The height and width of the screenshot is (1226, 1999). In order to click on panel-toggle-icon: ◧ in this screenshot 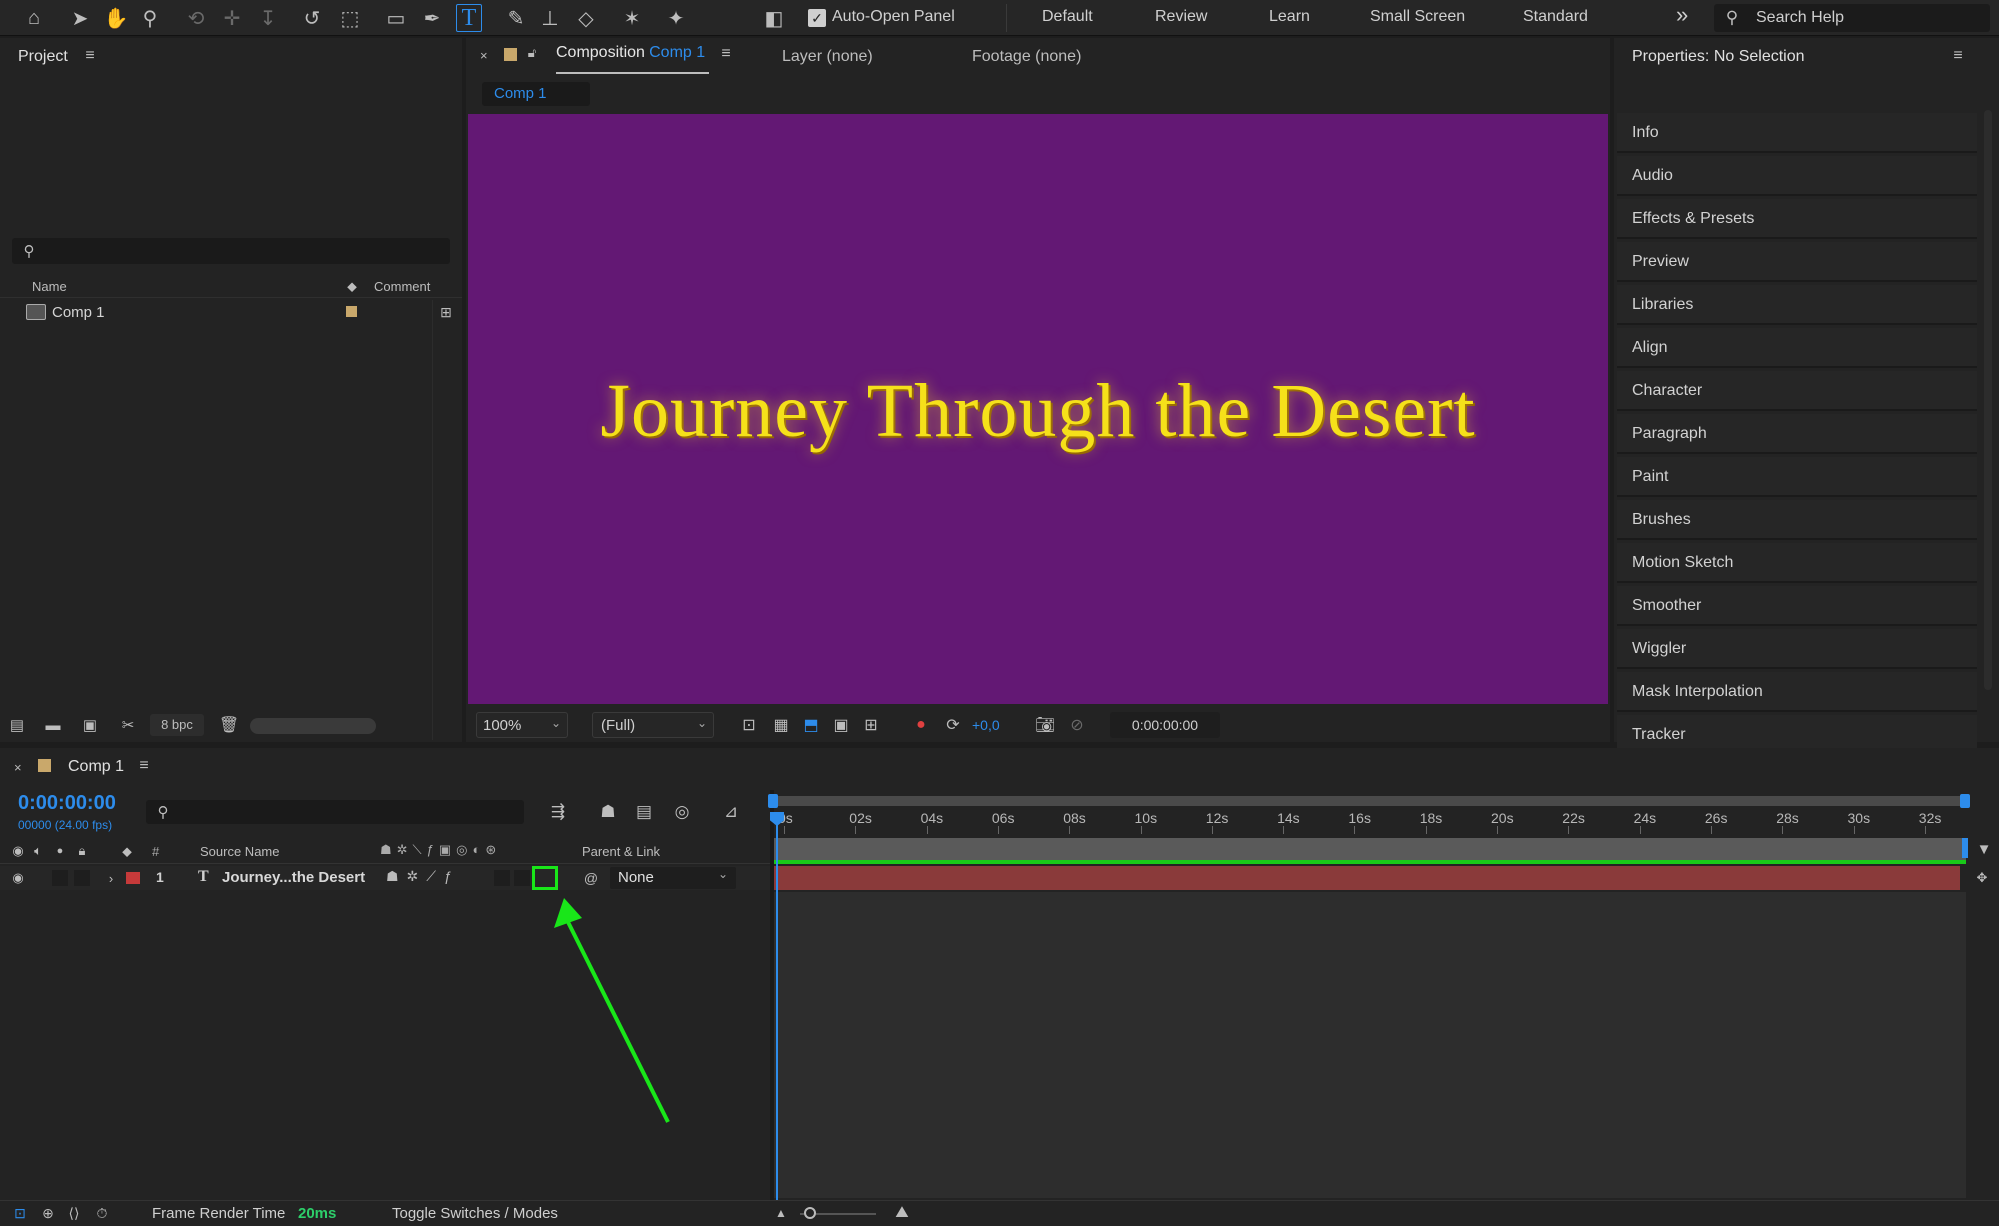, I will do `click(774, 18)`.